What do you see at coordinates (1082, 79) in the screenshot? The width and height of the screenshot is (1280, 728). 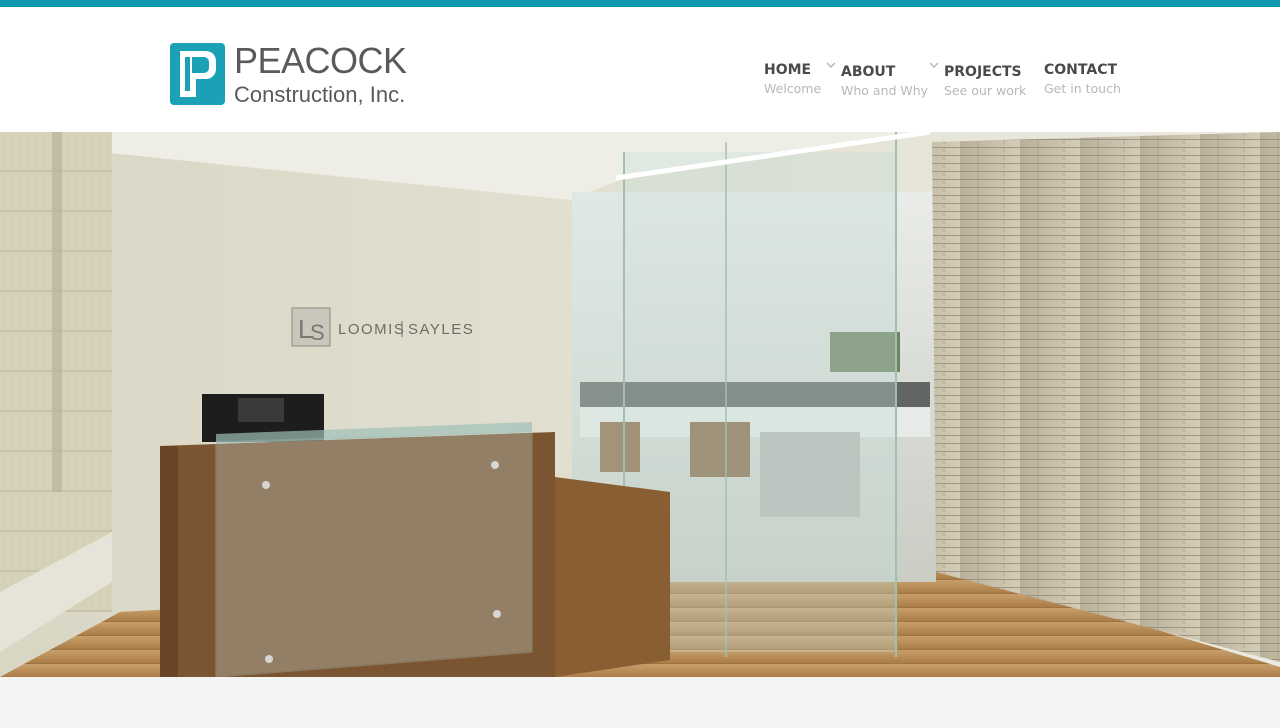 I see `nav-contact: CONTACT Get in touch` at bounding box center [1082, 79].